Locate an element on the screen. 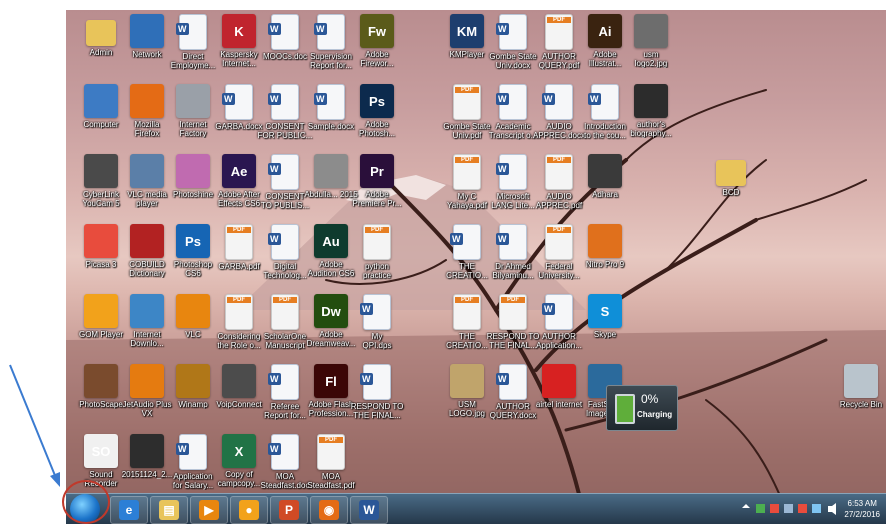 This screenshot has width=886, height=524. taskbar-windows-explorer-button: ▤ is located at coordinates (169, 510).